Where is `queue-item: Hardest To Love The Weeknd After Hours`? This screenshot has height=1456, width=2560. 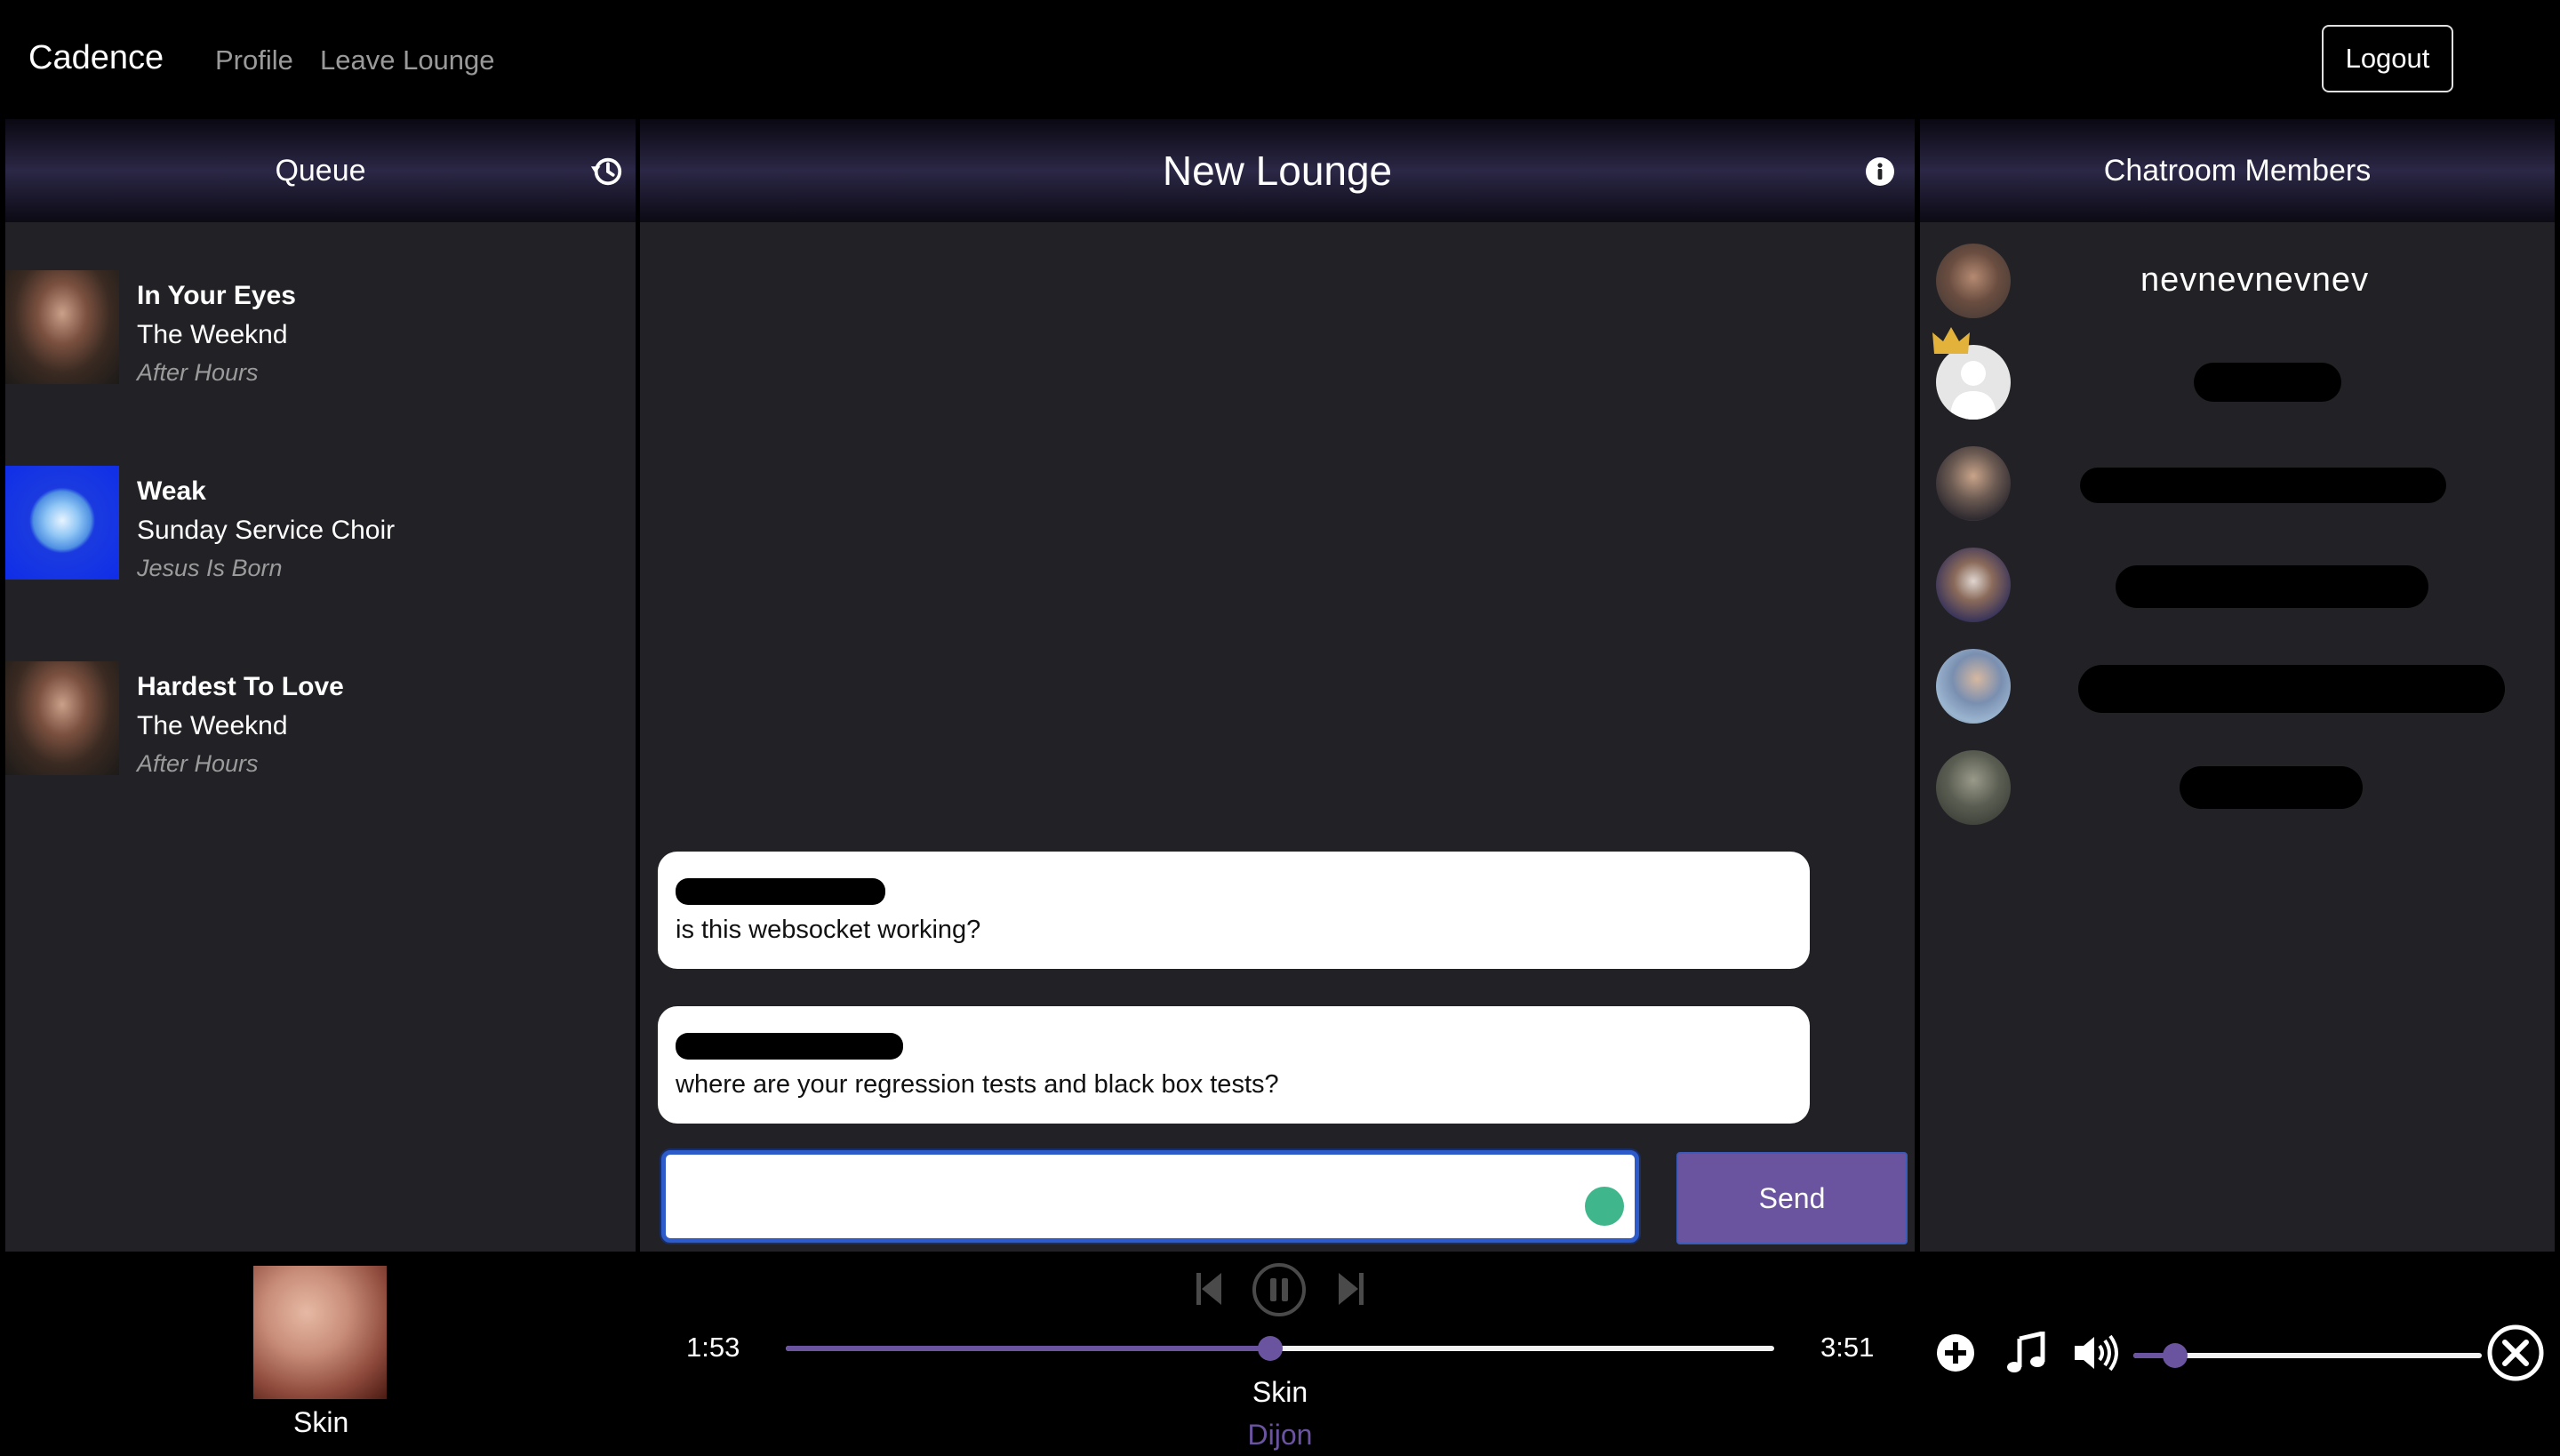 queue-item: Hardest To Love The Weeknd After Hours is located at coordinates (316, 719).